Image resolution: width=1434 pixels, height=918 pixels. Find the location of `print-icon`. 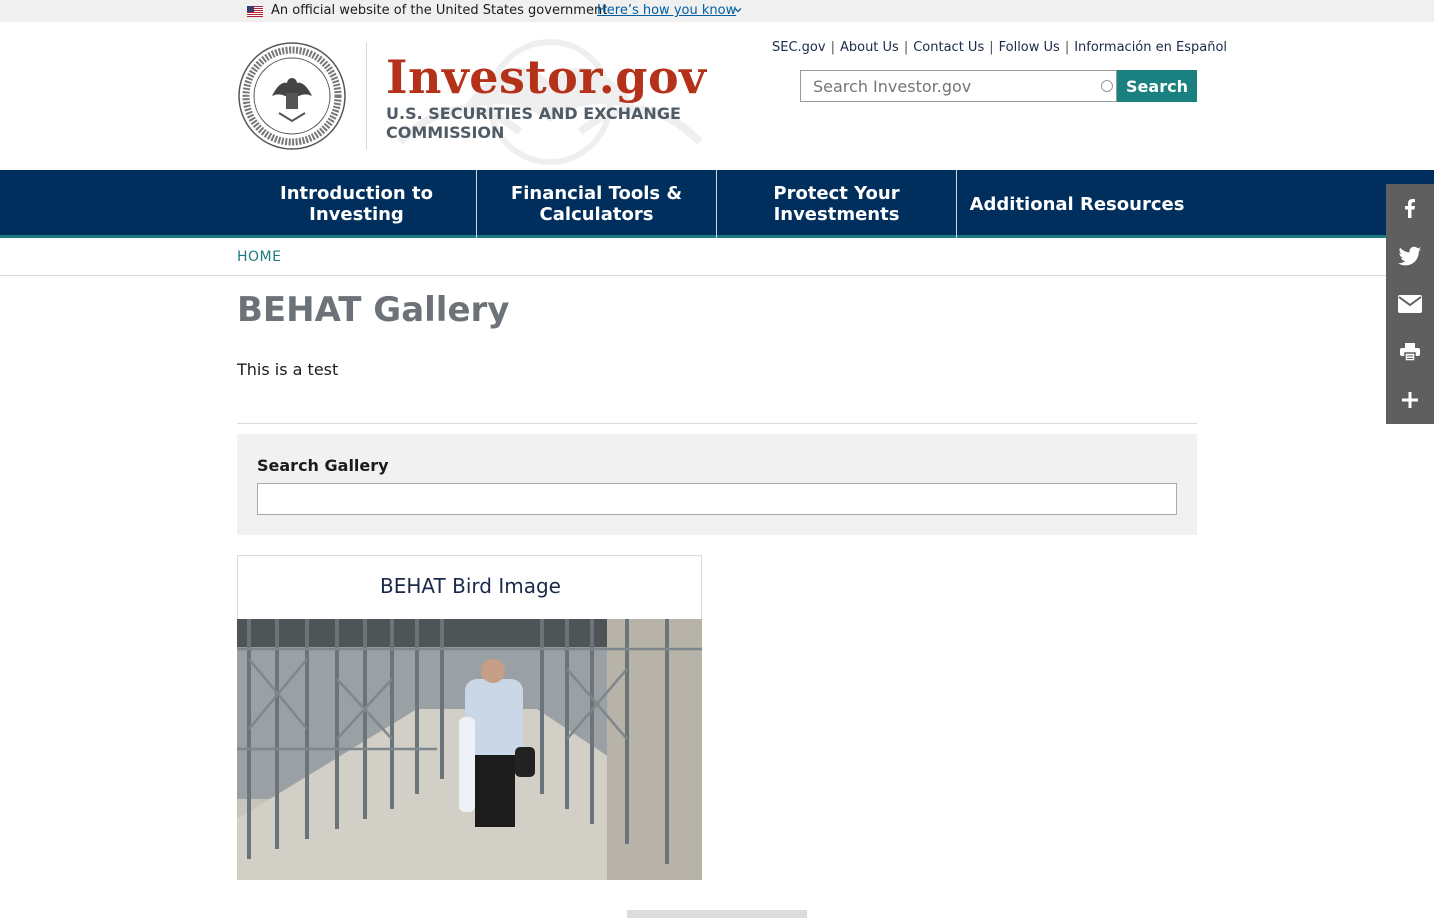

print-icon is located at coordinates (1410, 352).